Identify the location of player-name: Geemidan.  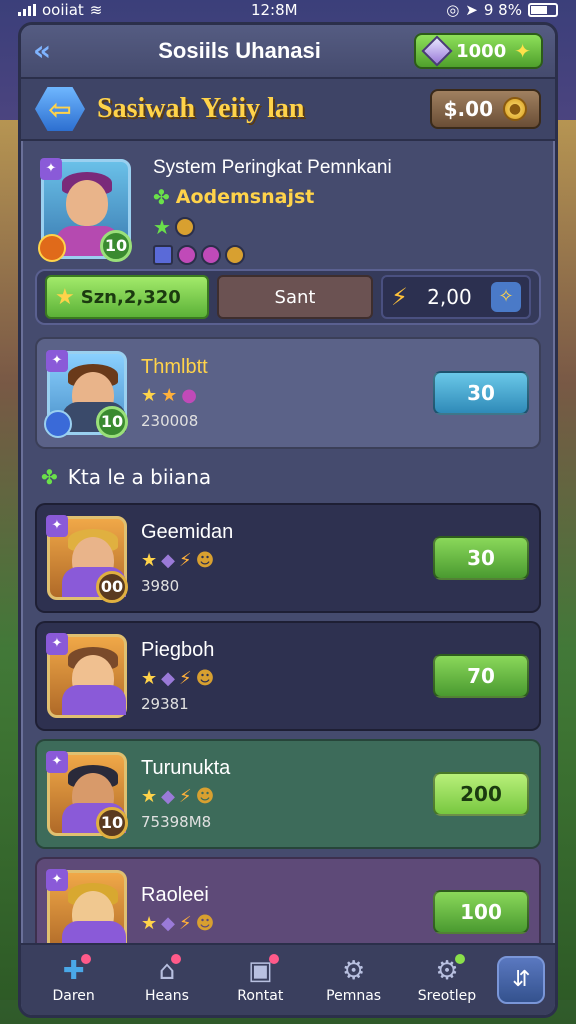
(187, 532).